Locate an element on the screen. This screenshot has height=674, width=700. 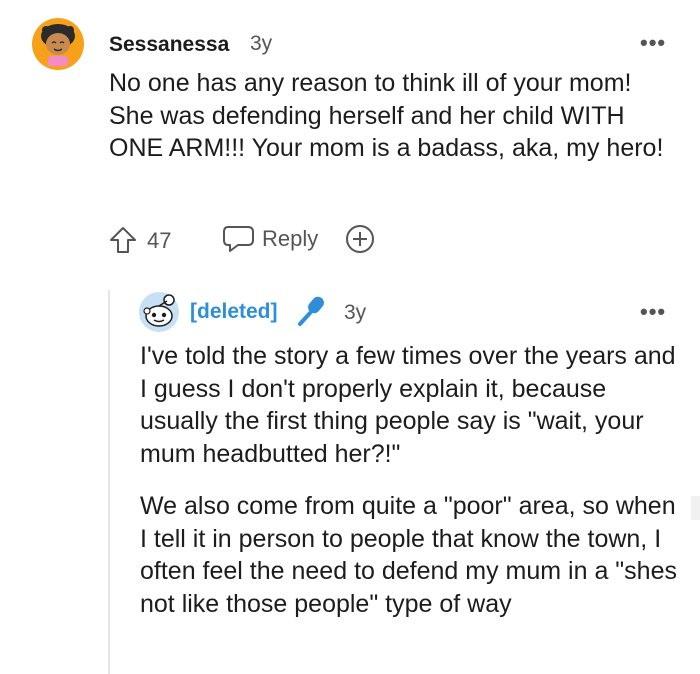
upvote-arrow-icon is located at coordinates (123, 240).